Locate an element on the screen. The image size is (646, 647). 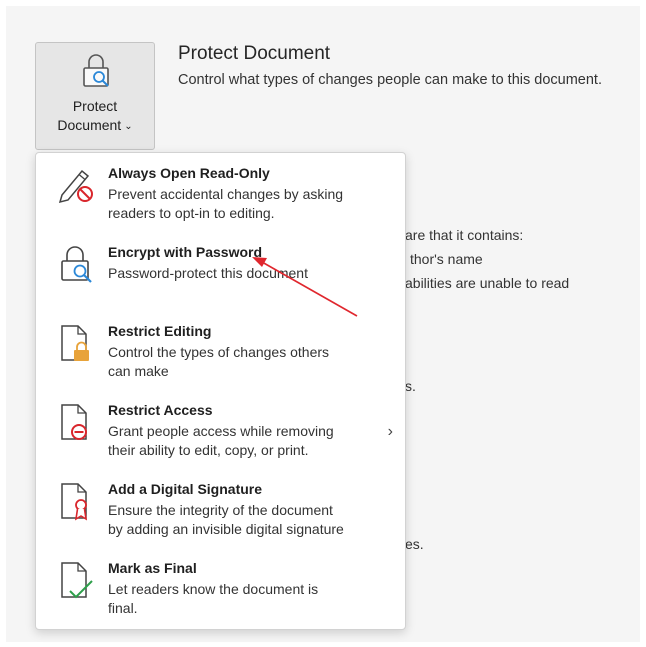
background-text: s. is located at coordinates (410, 386).